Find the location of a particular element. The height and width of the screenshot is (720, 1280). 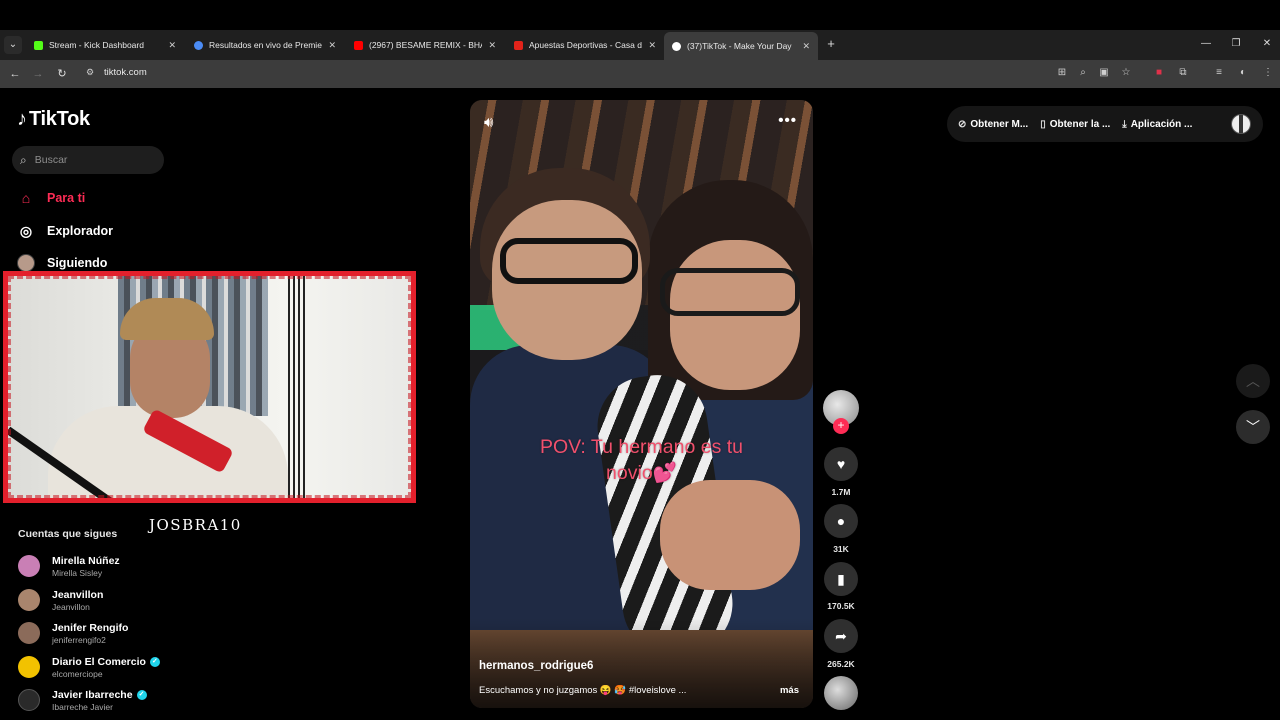

youtube-favicon-icon is located at coordinates (358, 45).